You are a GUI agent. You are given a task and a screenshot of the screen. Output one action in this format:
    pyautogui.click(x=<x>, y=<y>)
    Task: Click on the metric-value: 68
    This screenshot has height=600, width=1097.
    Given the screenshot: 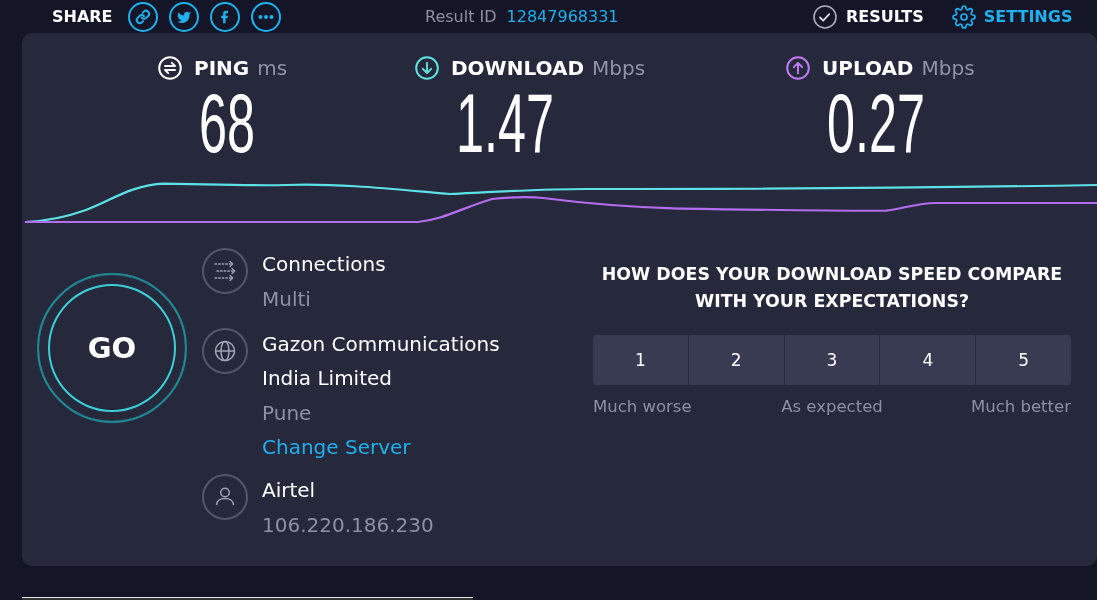 What is the action you would take?
    pyautogui.click(x=227, y=123)
    